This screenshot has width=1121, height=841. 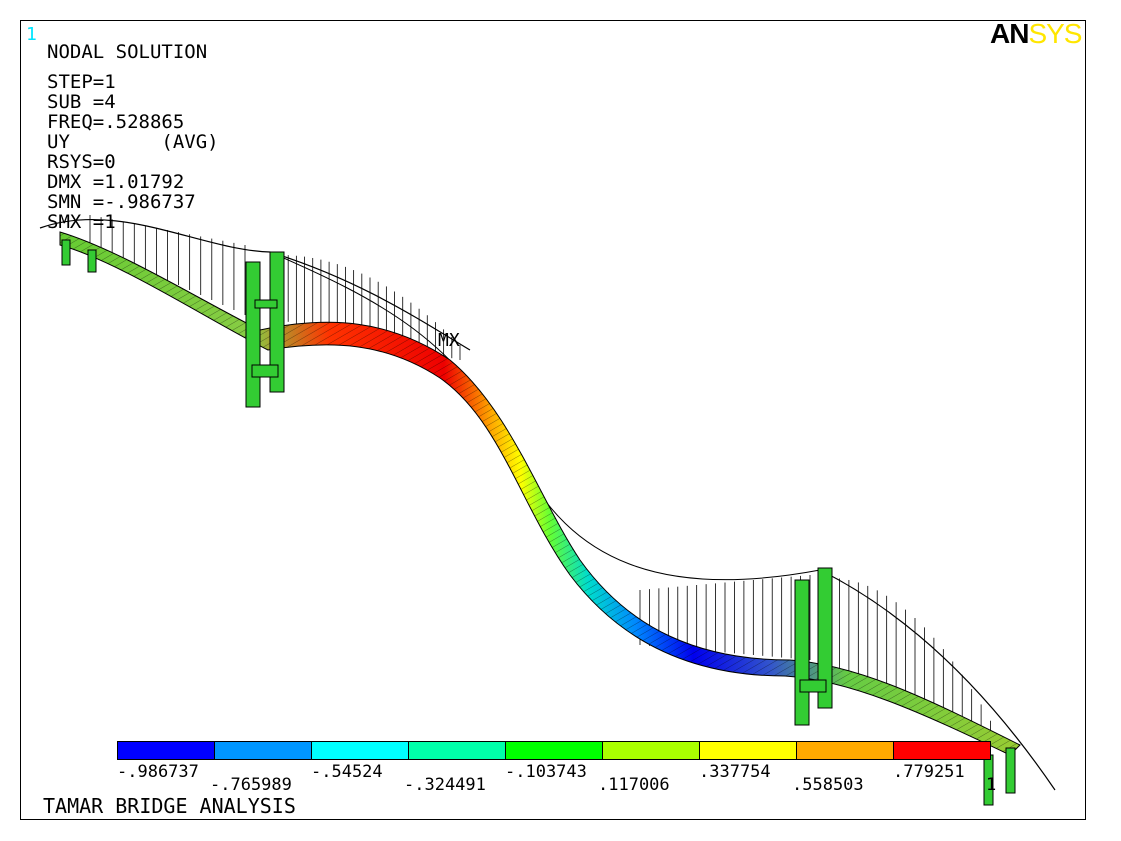 I want to click on info-line: STEP=1, so click(x=81, y=82).